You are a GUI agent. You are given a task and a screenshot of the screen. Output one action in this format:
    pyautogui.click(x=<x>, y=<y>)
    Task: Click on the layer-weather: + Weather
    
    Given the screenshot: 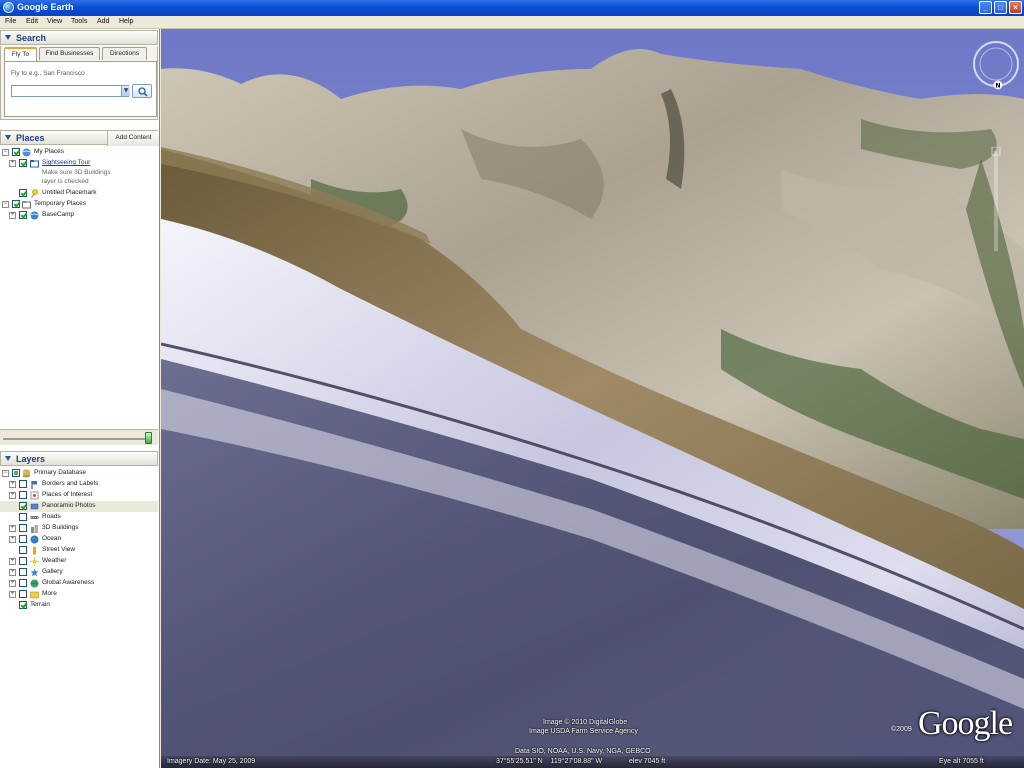 What is the action you would take?
    pyautogui.click(x=79, y=561)
    